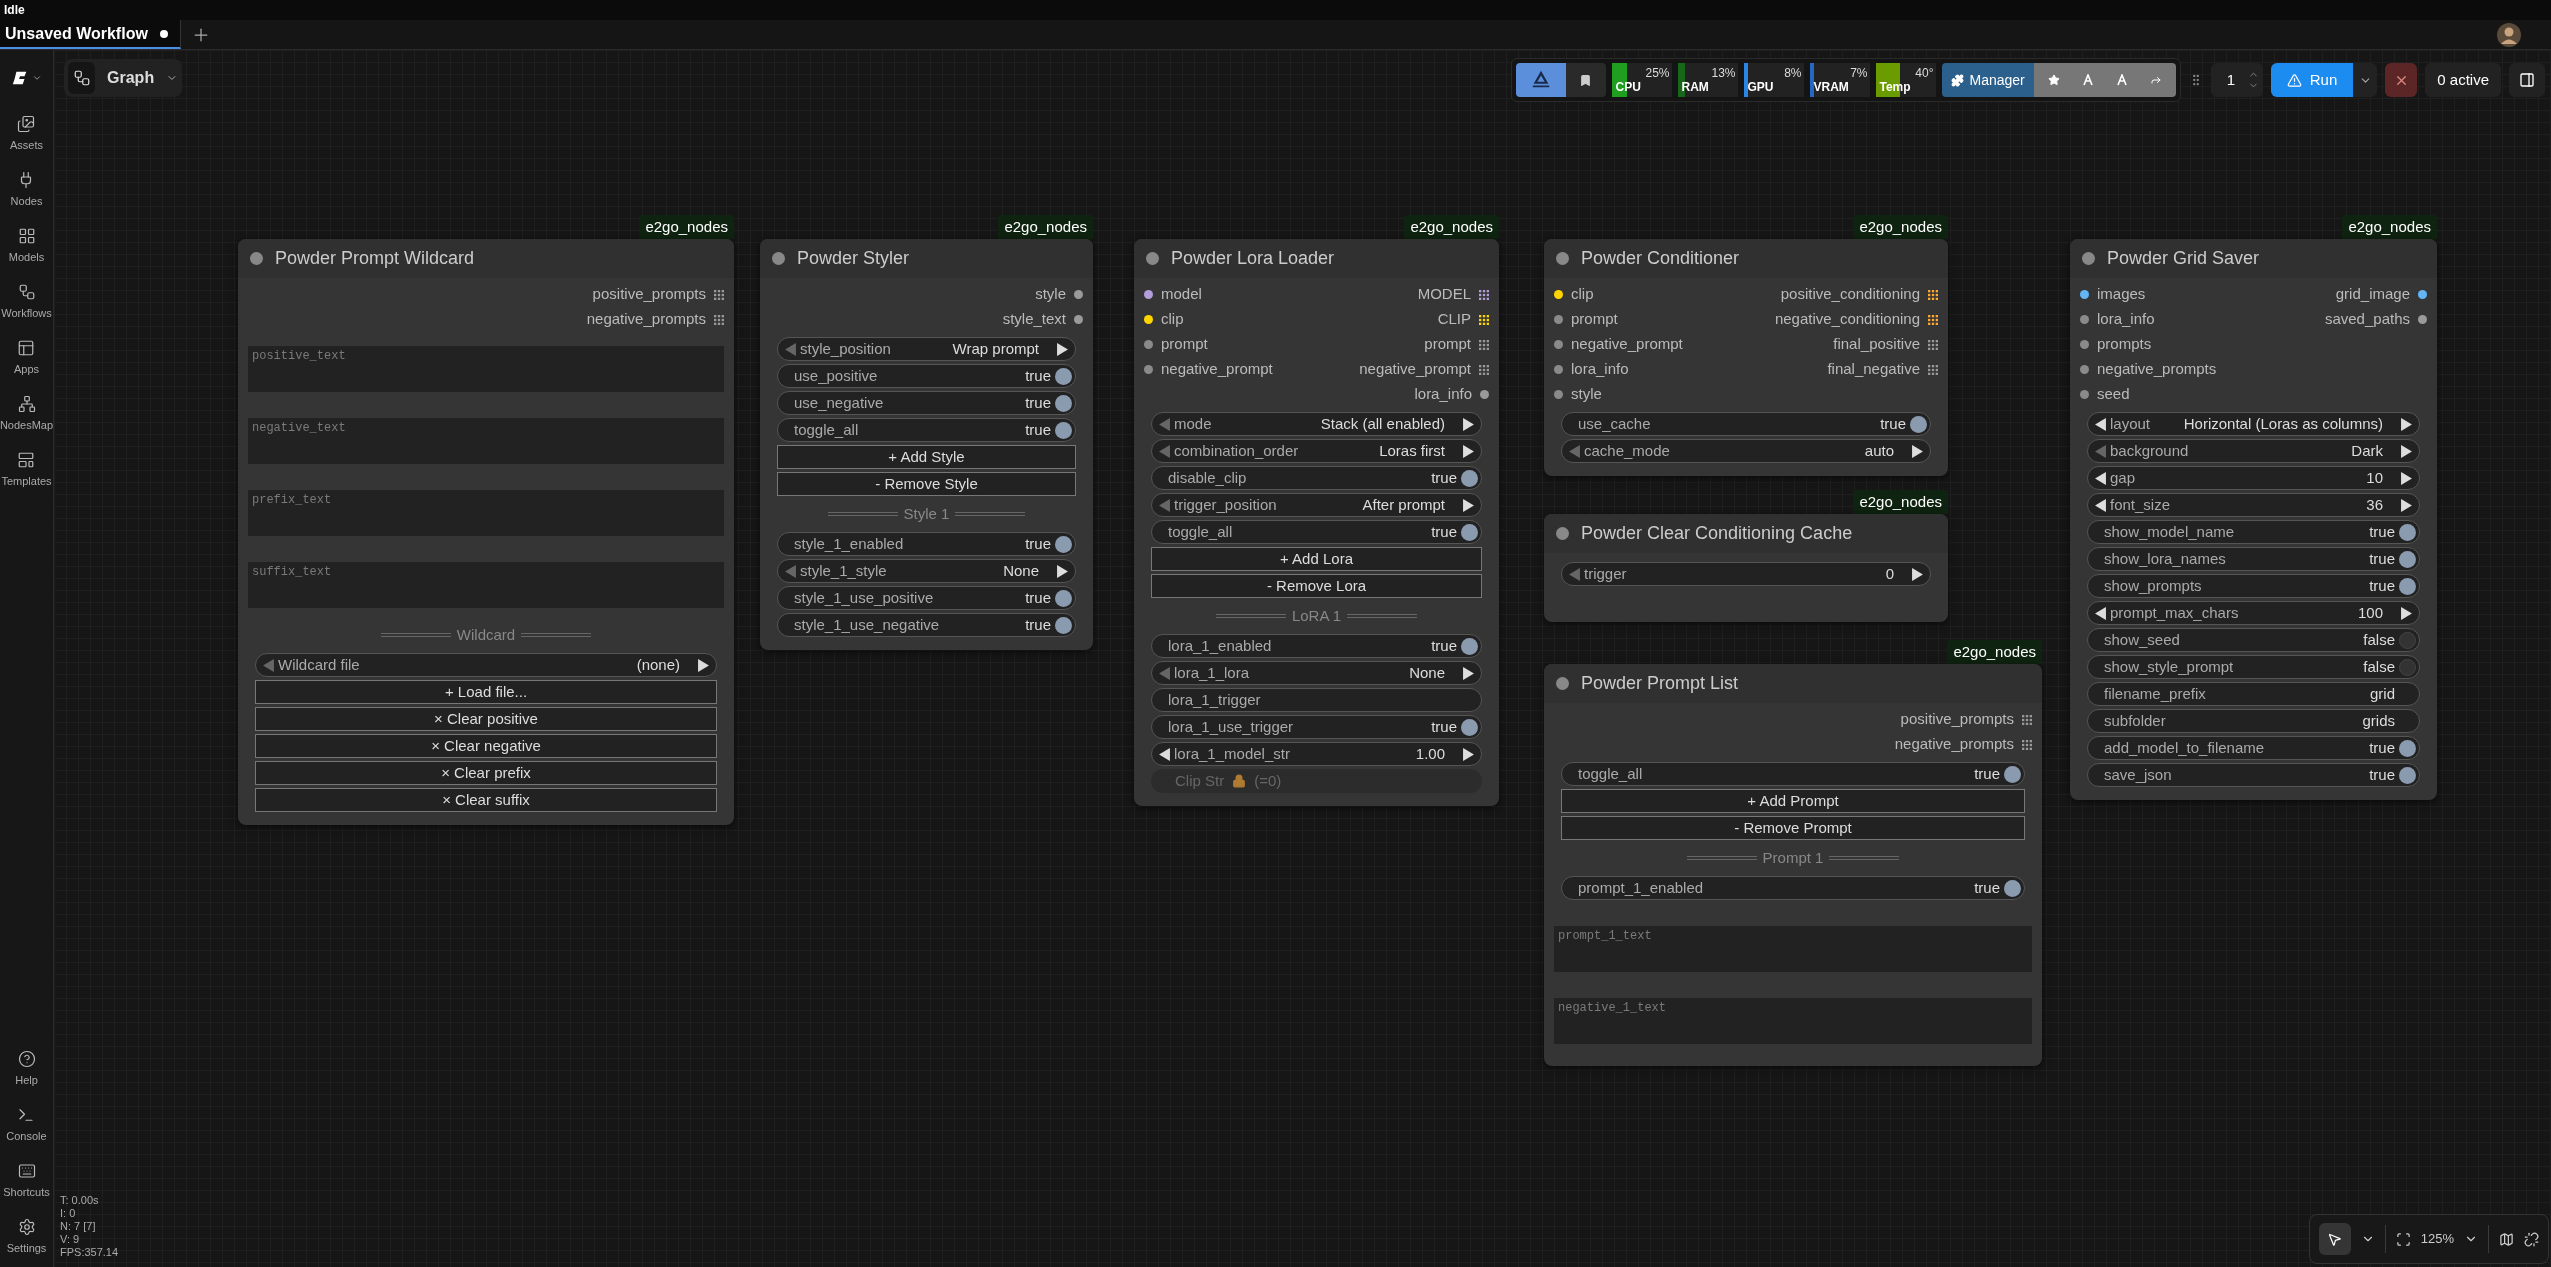 This screenshot has height=1267, width=2551. What do you see at coordinates (1316, 478) in the screenshot?
I see `toggle-widget: disable_clip true` at bounding box center [1316, 478].